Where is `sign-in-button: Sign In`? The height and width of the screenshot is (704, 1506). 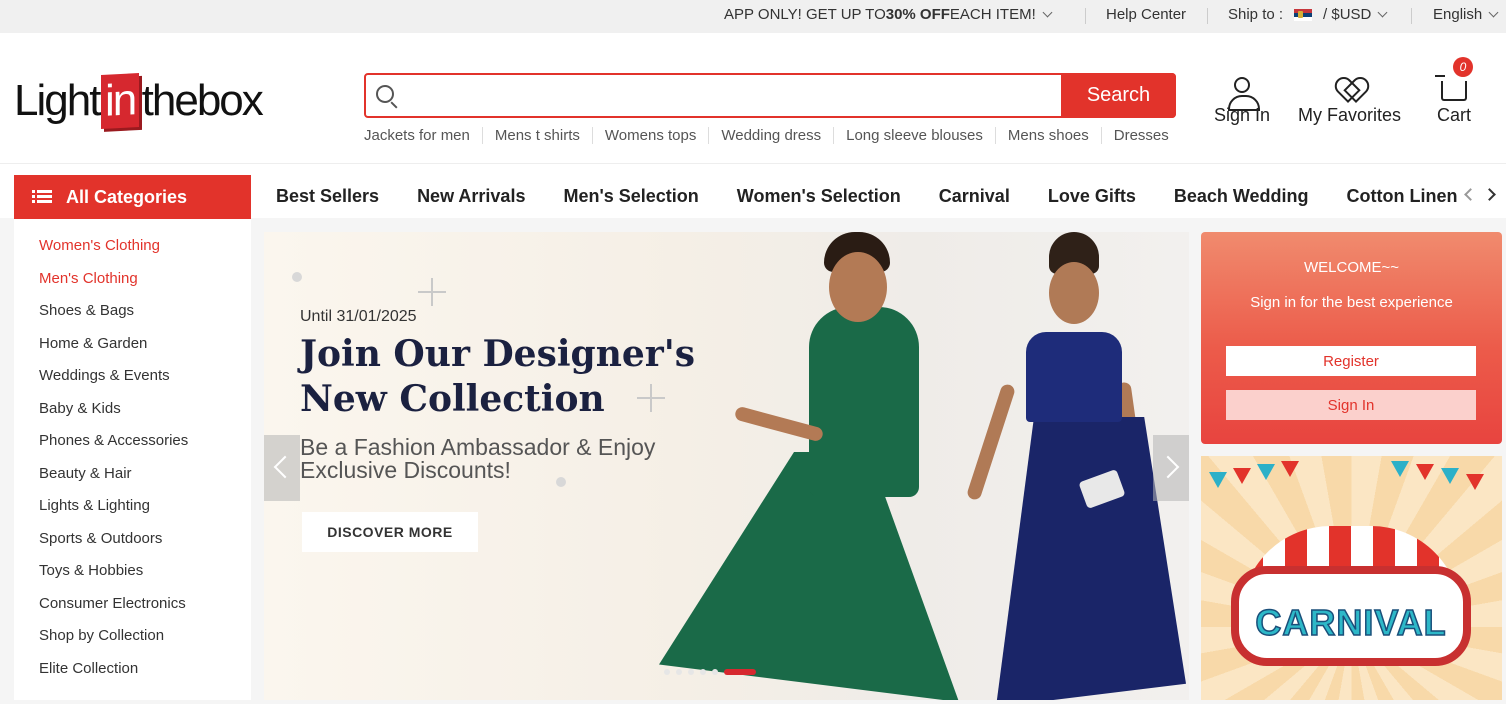
sign-in-button: Sign In is located at coordinates (1242, 98).